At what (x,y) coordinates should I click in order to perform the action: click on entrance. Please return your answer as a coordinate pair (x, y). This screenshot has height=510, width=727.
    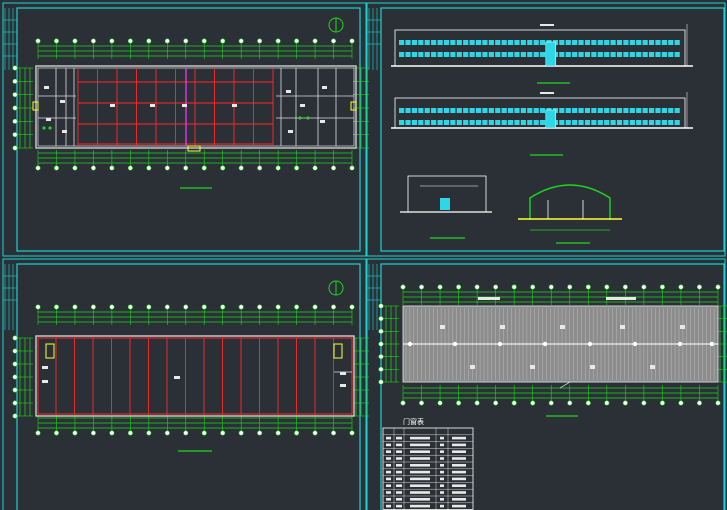
    Looking at the image, I should click on (551, 119).